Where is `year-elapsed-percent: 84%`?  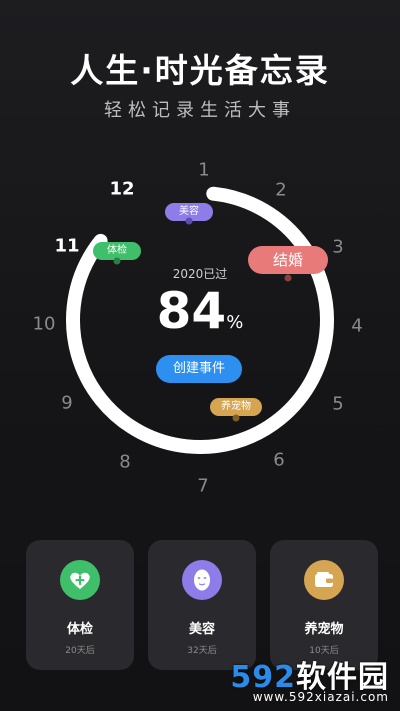 year-elapsed-percent: 84% is located at coordinates (200, 311).